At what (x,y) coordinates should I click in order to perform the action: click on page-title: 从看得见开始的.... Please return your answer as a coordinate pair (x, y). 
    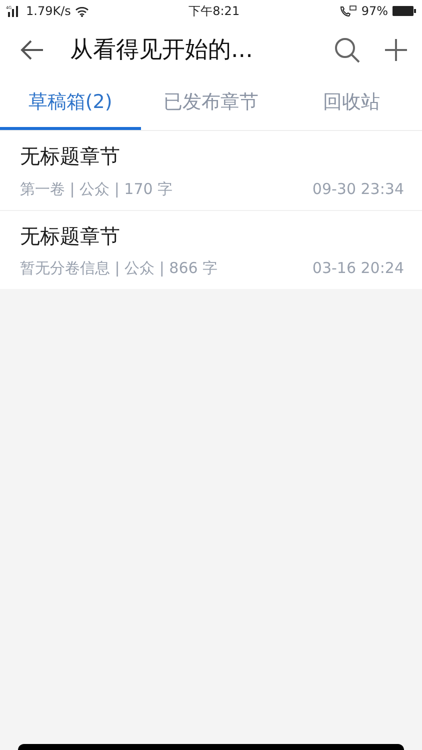
    Looking at the image, I should click on (162, 50).